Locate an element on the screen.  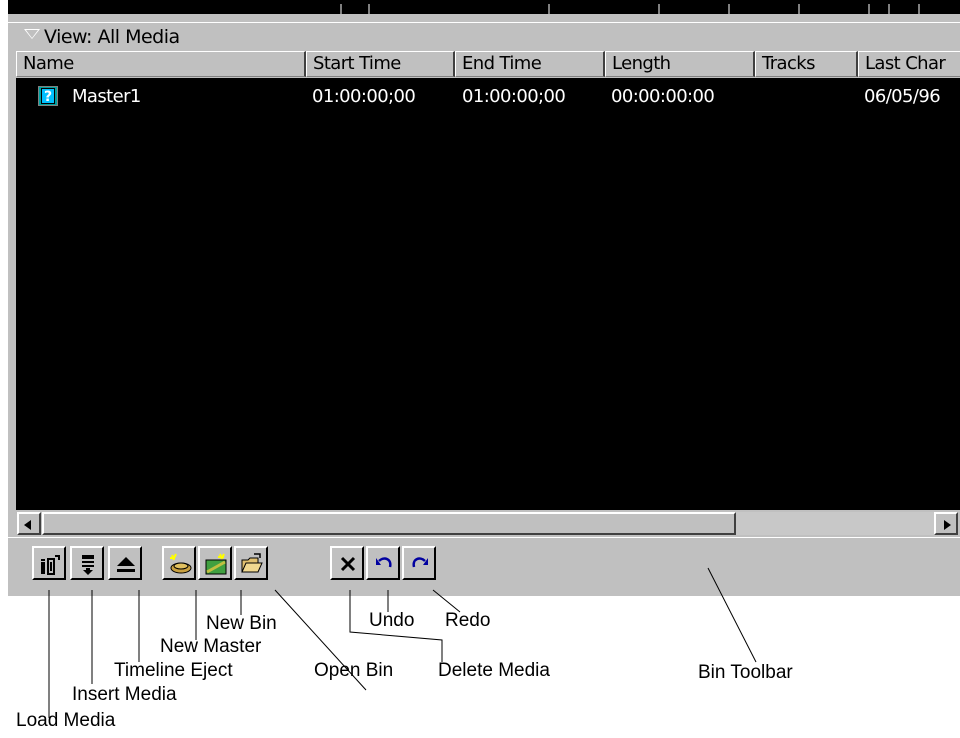
callout-delete-media: Delete Media is located at coordinates (494, 670).